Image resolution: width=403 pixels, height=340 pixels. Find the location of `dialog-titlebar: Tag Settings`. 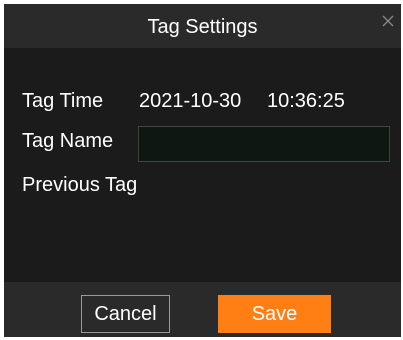

dialog-titlebar: Tag Settings is located at coordinates (202, 26).